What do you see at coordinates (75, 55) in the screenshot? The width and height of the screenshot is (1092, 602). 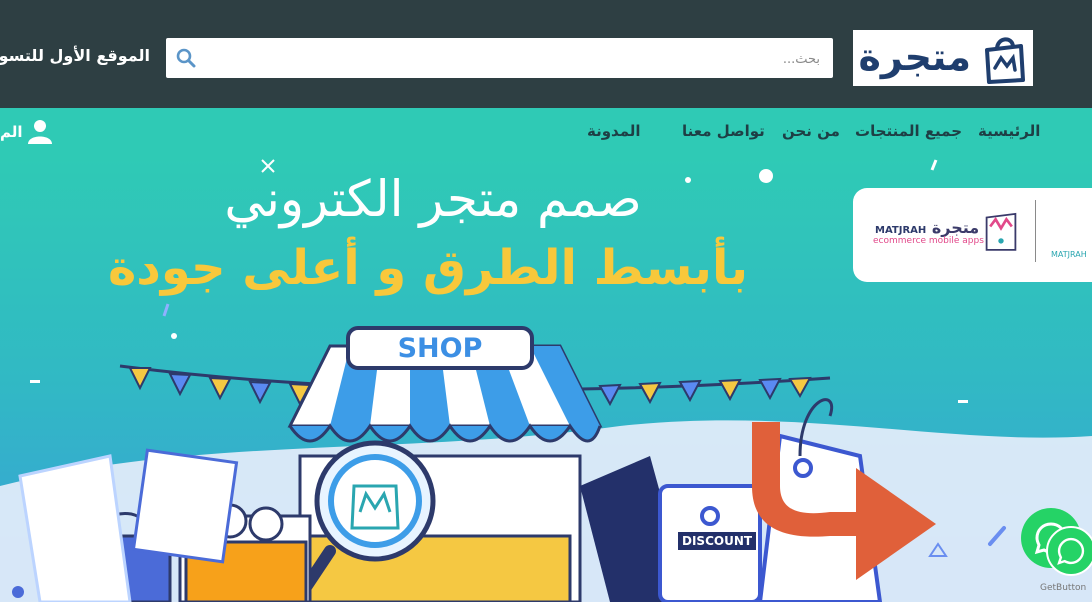 I see `site-tagline: الموقع الأول للتسوق` at bounding box center [75, 55].